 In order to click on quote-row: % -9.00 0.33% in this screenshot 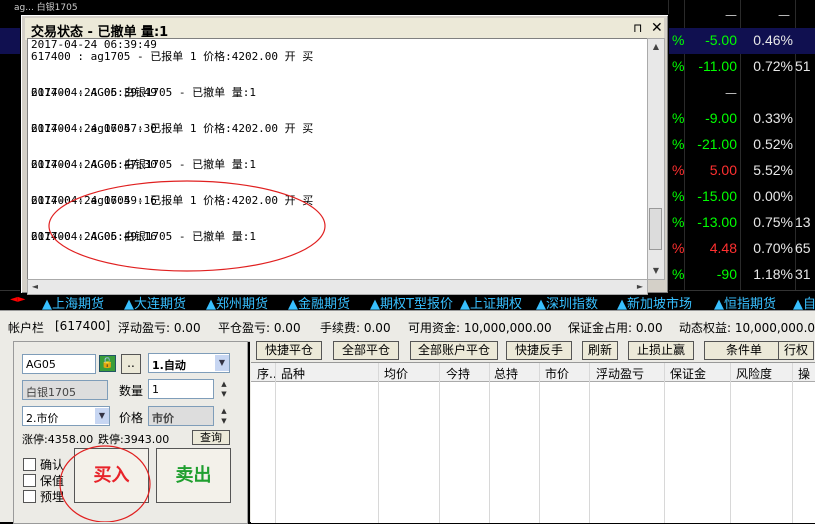, I will do `click(741, 119)`.